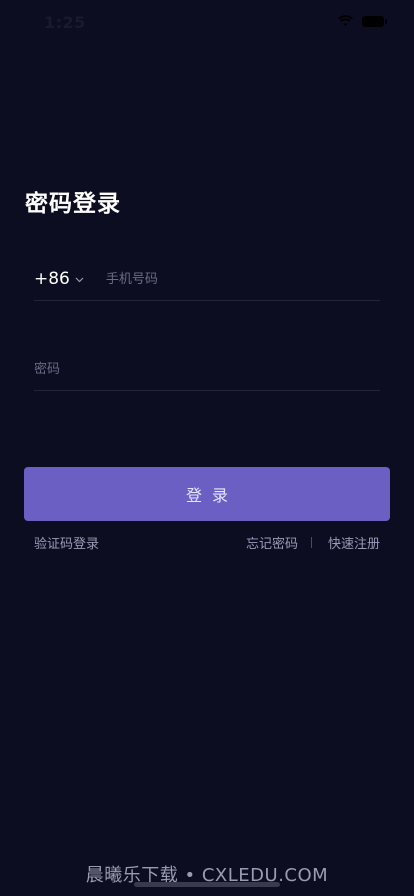 Image resolution: width=414 pixels, height=896 pixels. I want to click on status-icons, so click(362, 21).